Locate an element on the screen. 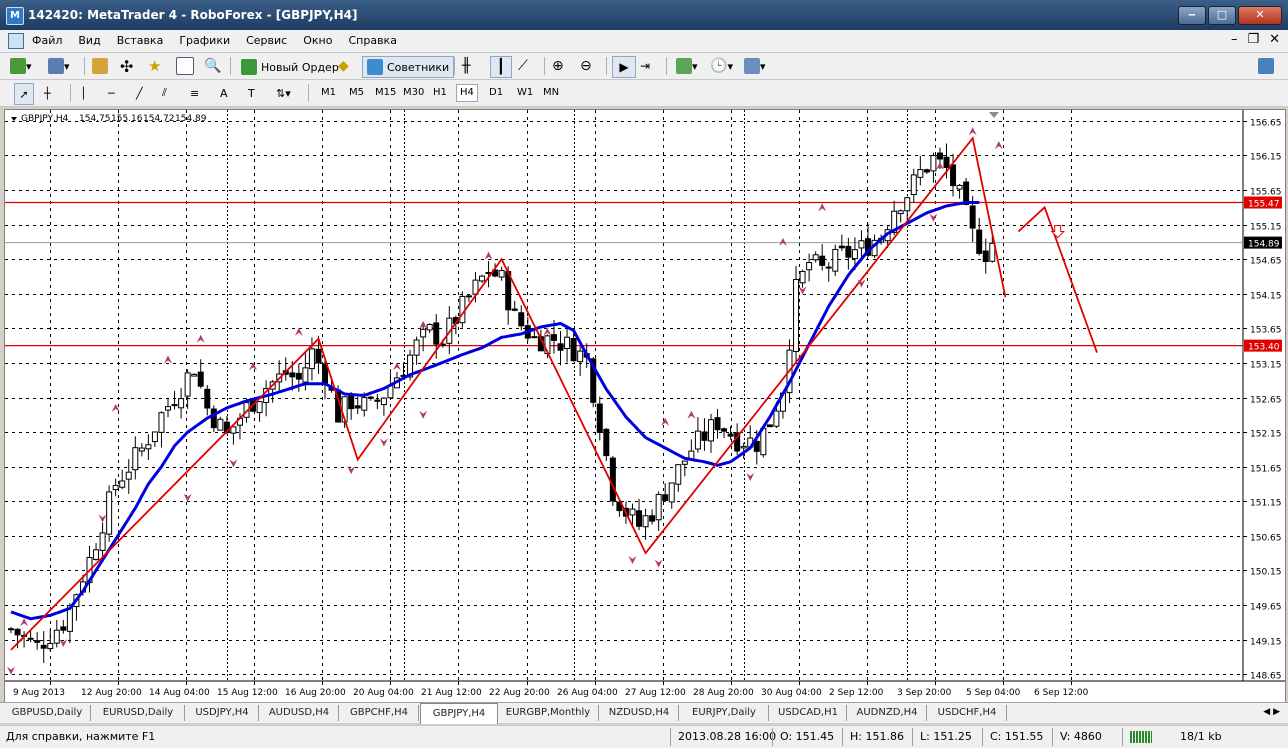 This screenshot has height=748, width=1288. vertical-line-icon: │ is located at coordinates (83, 93).